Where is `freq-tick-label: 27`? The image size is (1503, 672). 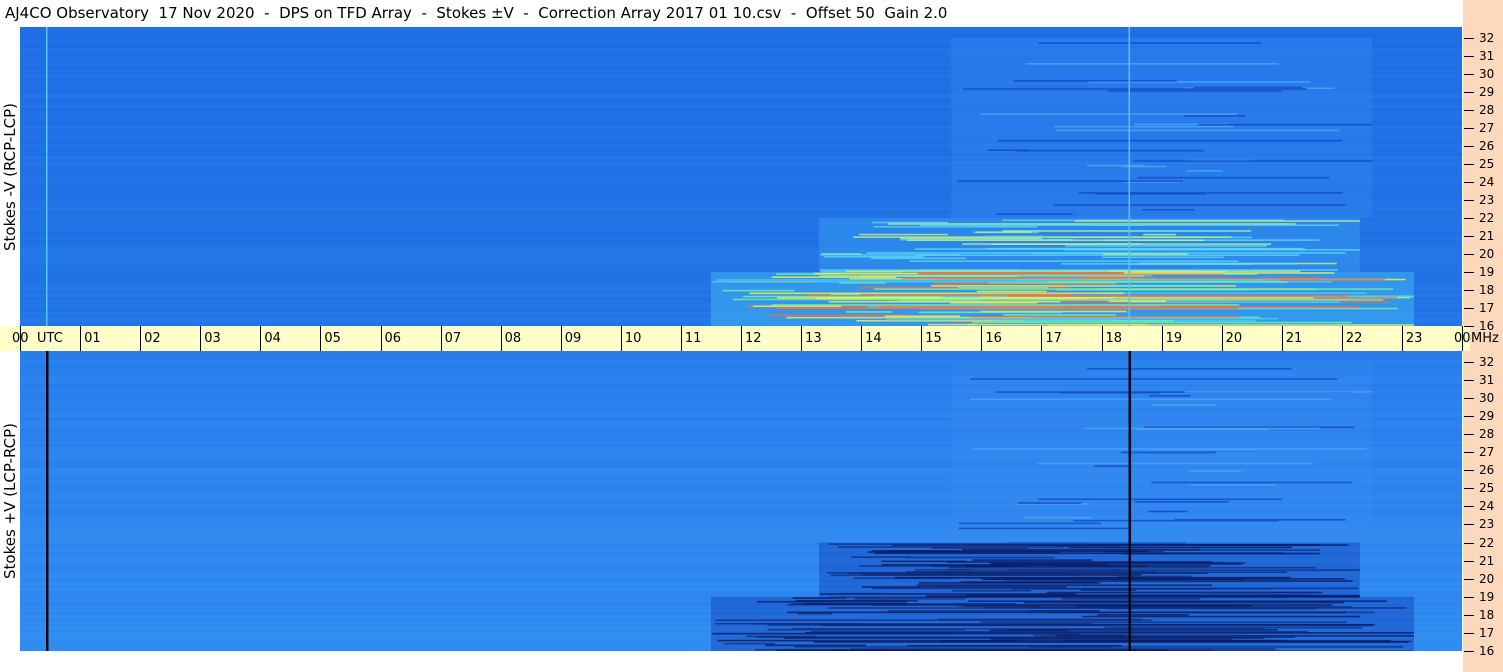 freq-tick-label: 27 is located at coordinates (1487, 127).